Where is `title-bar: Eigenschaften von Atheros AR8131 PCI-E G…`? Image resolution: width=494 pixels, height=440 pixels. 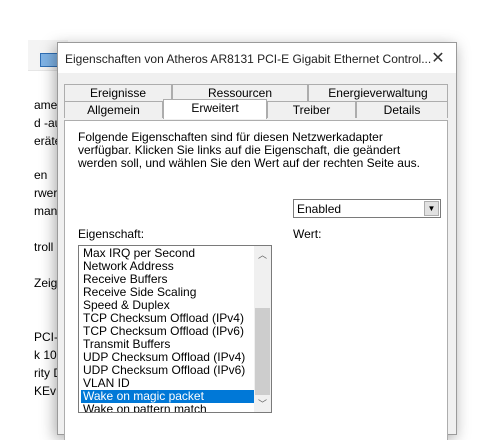 title-bar: Eigenschaften von Atheros AR8131 PCI-E G… is located at coordinates (257, 58).